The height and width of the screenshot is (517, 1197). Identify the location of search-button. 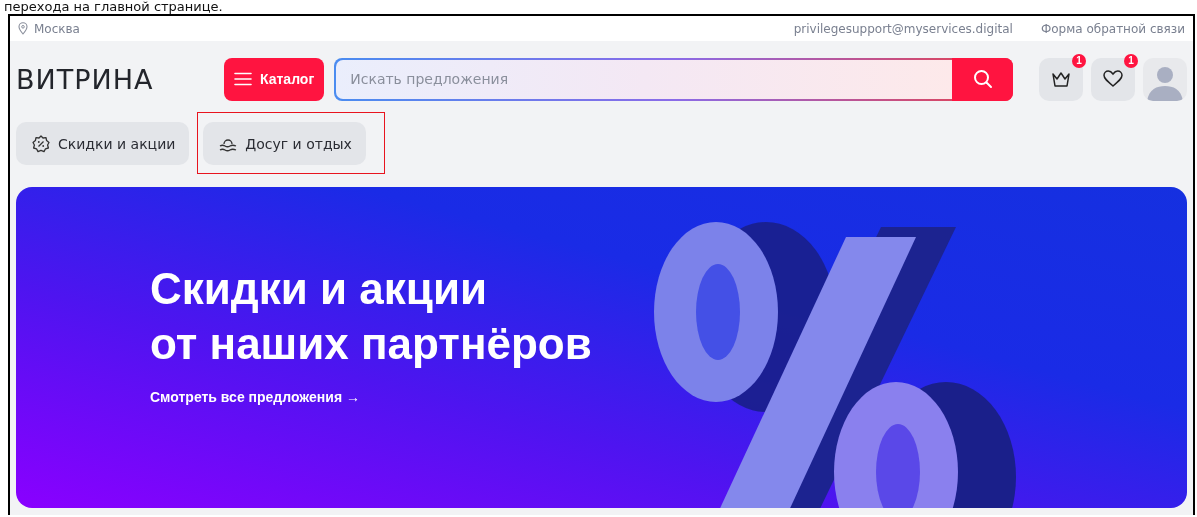
(982, 79).